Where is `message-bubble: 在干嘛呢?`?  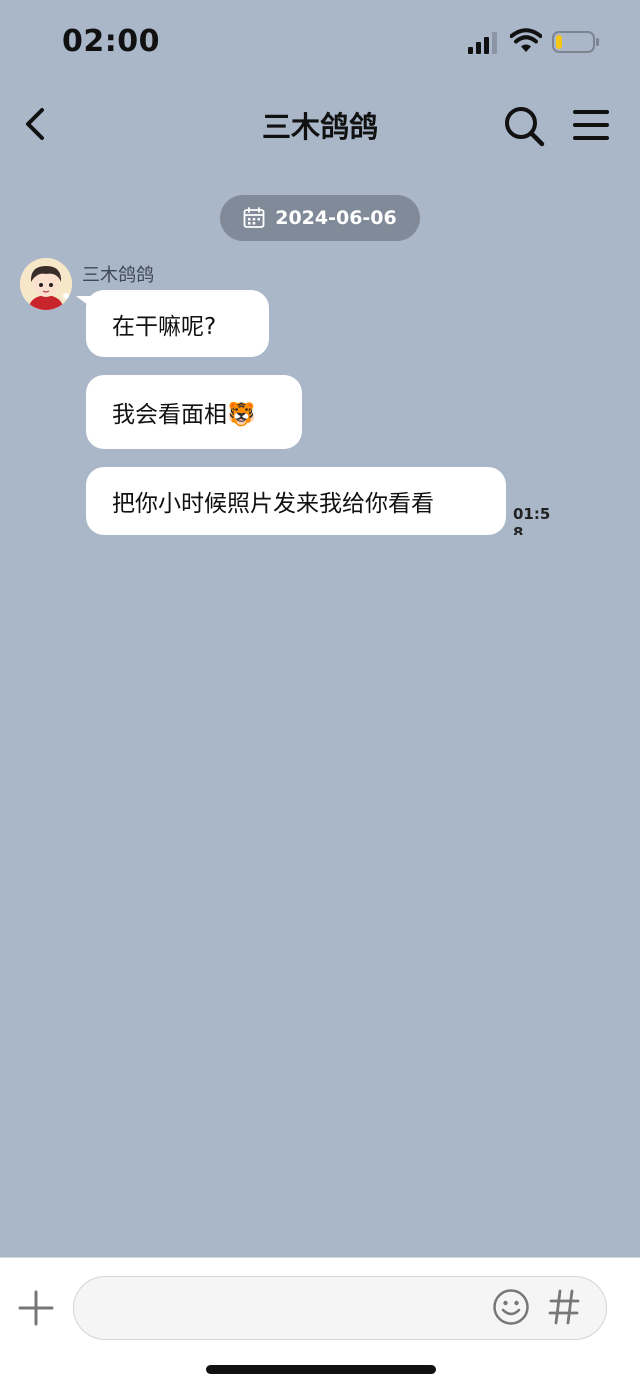 message-bubble: 在干嘛呢? is located at coordinates (177, 323).